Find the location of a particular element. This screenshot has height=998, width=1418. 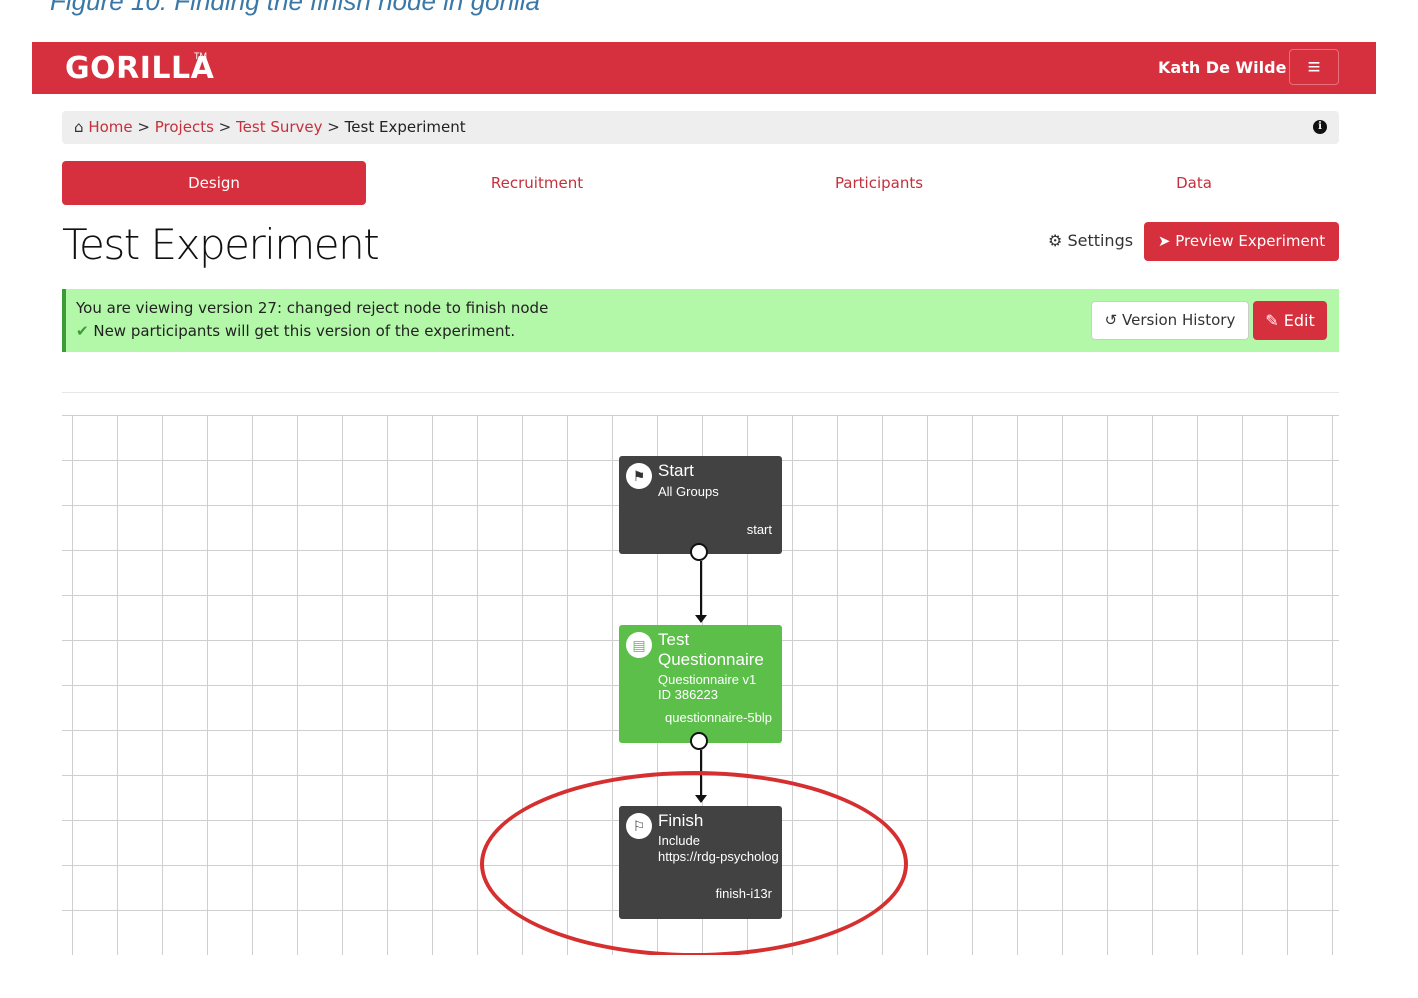

tab-design: Design is located at coordinates (214, 183).